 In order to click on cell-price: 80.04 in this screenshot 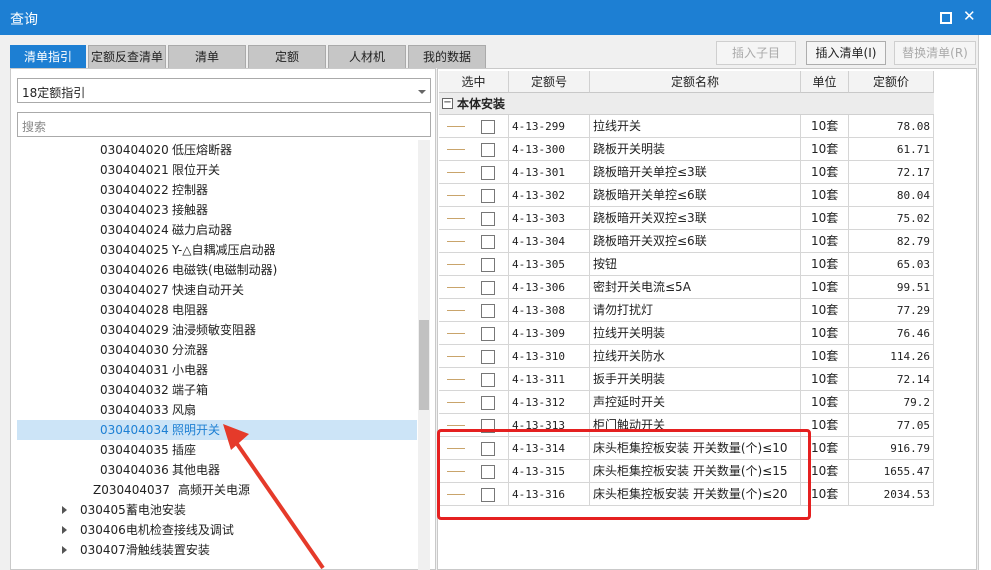, I will do `click(891, 195)`.